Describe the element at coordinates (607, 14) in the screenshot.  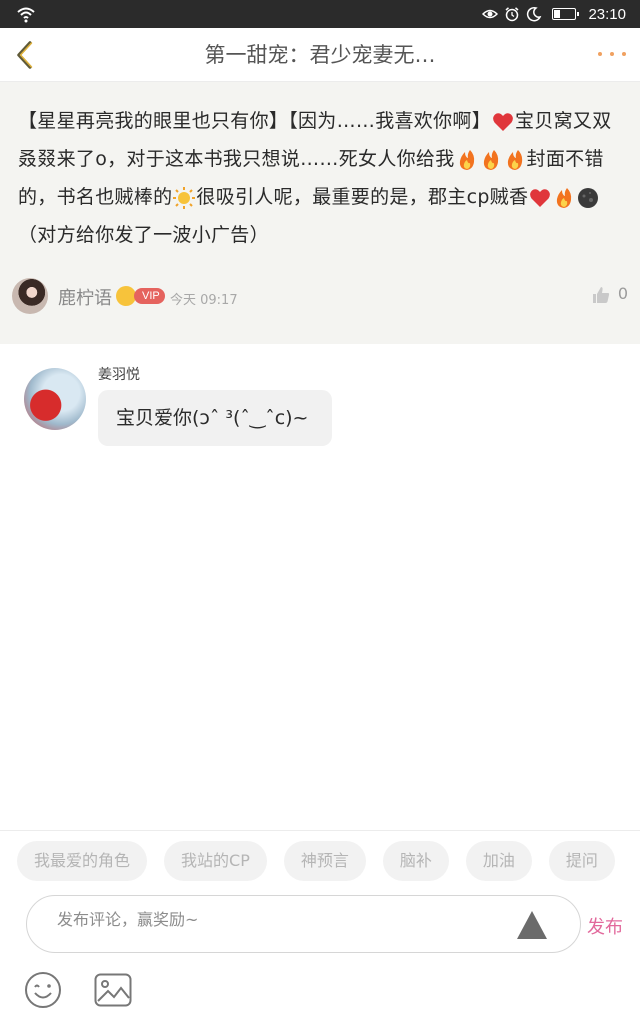
I see `status-time: 23:10` at that location.